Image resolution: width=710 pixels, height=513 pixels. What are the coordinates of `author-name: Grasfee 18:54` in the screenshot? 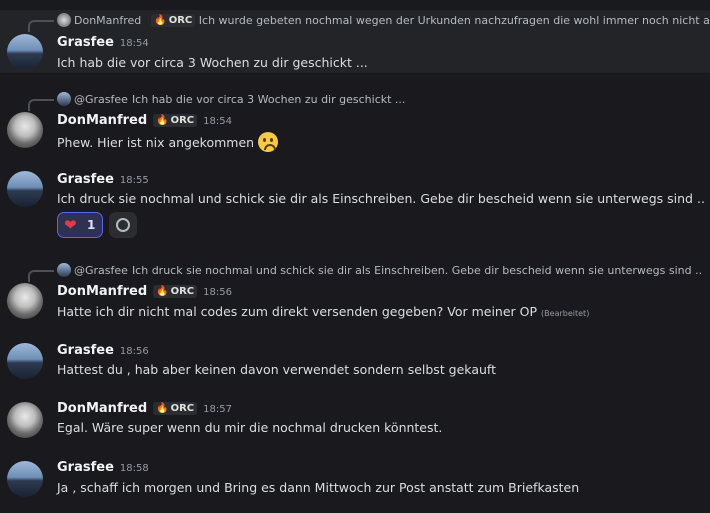 It's located at (103, 42).